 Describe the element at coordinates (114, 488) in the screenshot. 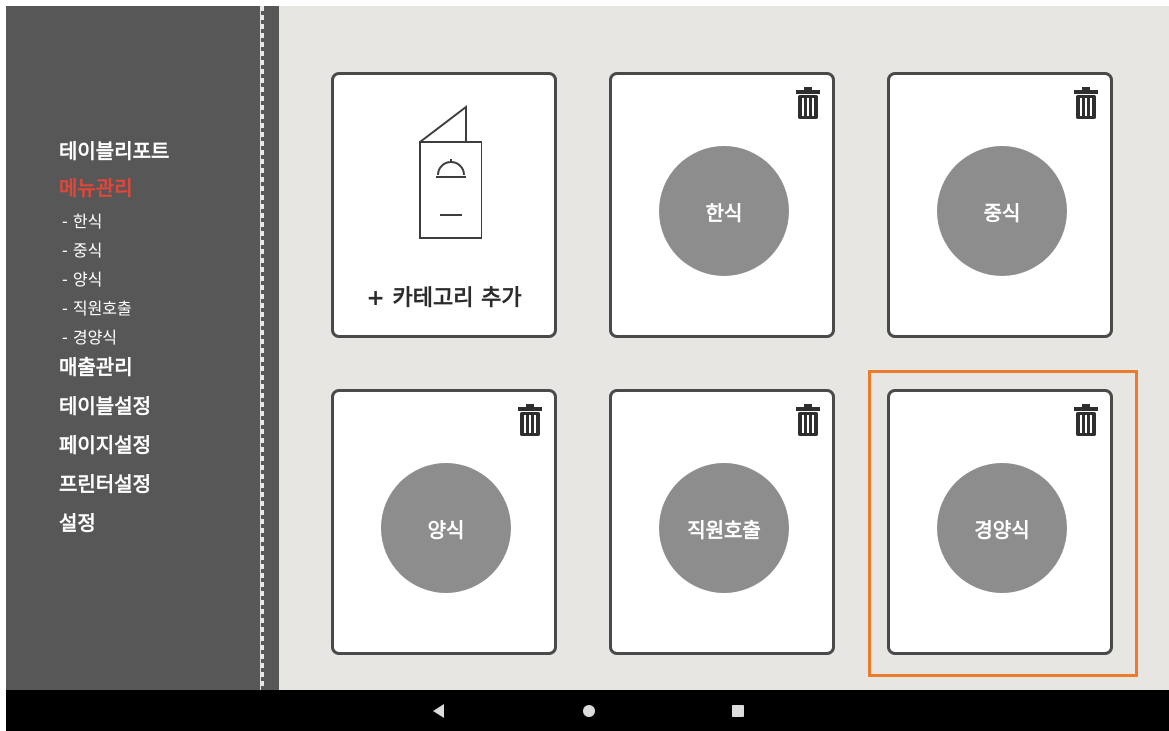

I see `sidebar-item-printer-settings: 프린터설정` at that location.